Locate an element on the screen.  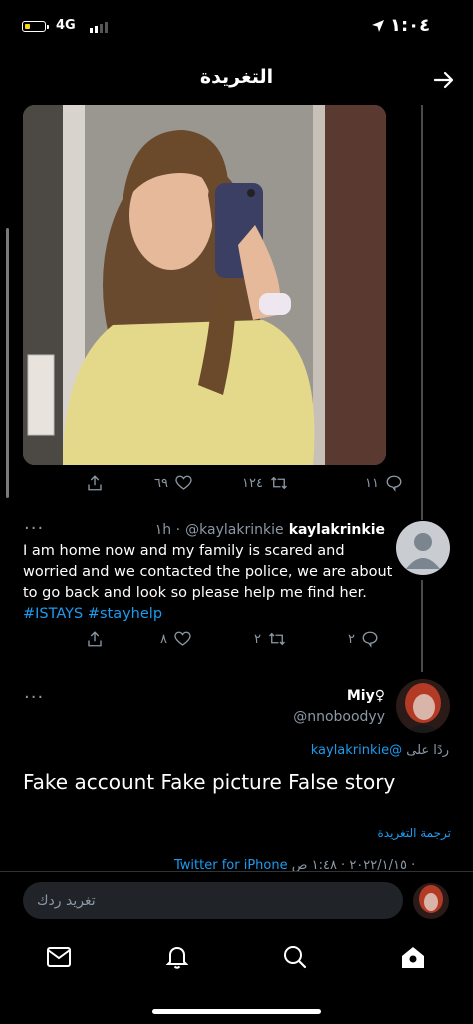
bell-icon is located at coordinates (177, 957).